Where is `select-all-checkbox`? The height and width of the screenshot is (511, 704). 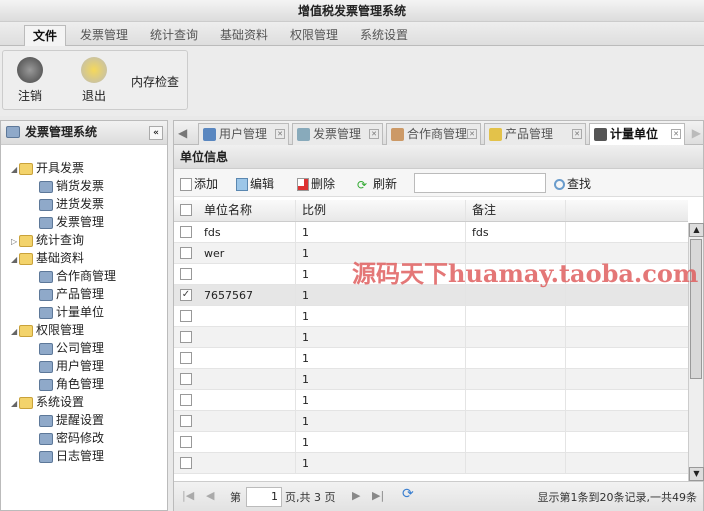 select-all-checkbox is located at coordinates (186, 210).